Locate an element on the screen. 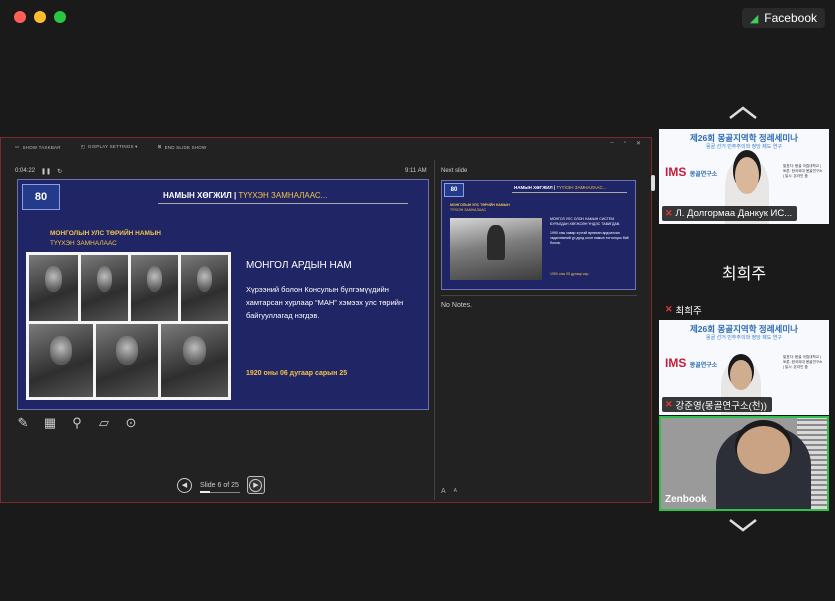  slide-title-line-2: ТҮҮХЭН ЗАМНАЛААС is located at coordinates (83, 243).